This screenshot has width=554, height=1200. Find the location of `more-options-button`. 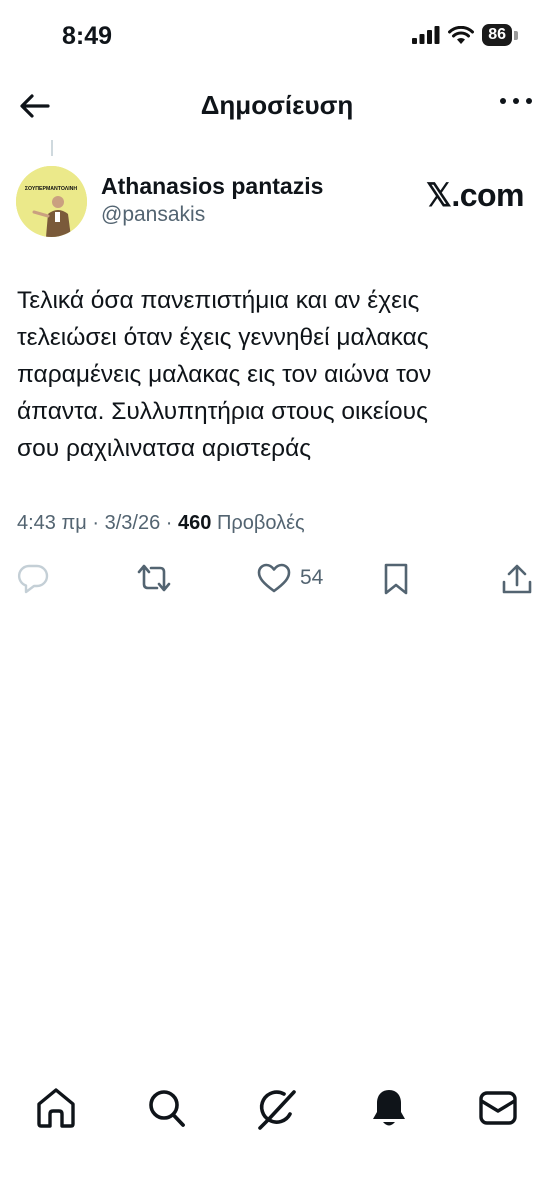

more-options-button is located at coordinates (516, 101).